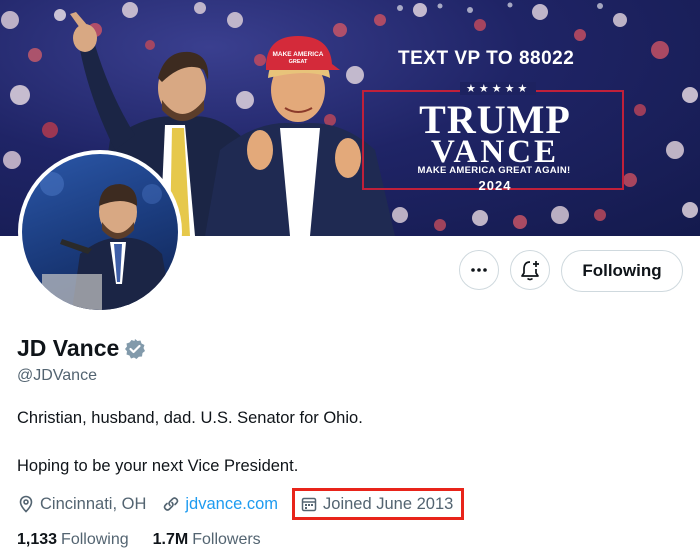 The image size is (700, 560). I want to click on banner-stars: ★★★★★, so click(498, 88).